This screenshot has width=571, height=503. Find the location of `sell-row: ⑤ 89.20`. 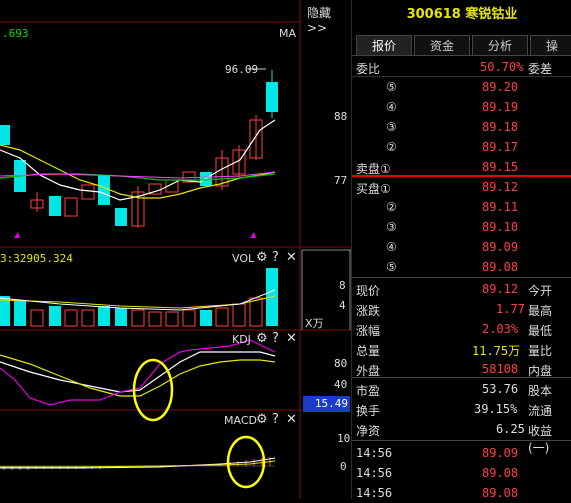

sell-row: ⑤ 89.20 is located at coordinates (461, 87).